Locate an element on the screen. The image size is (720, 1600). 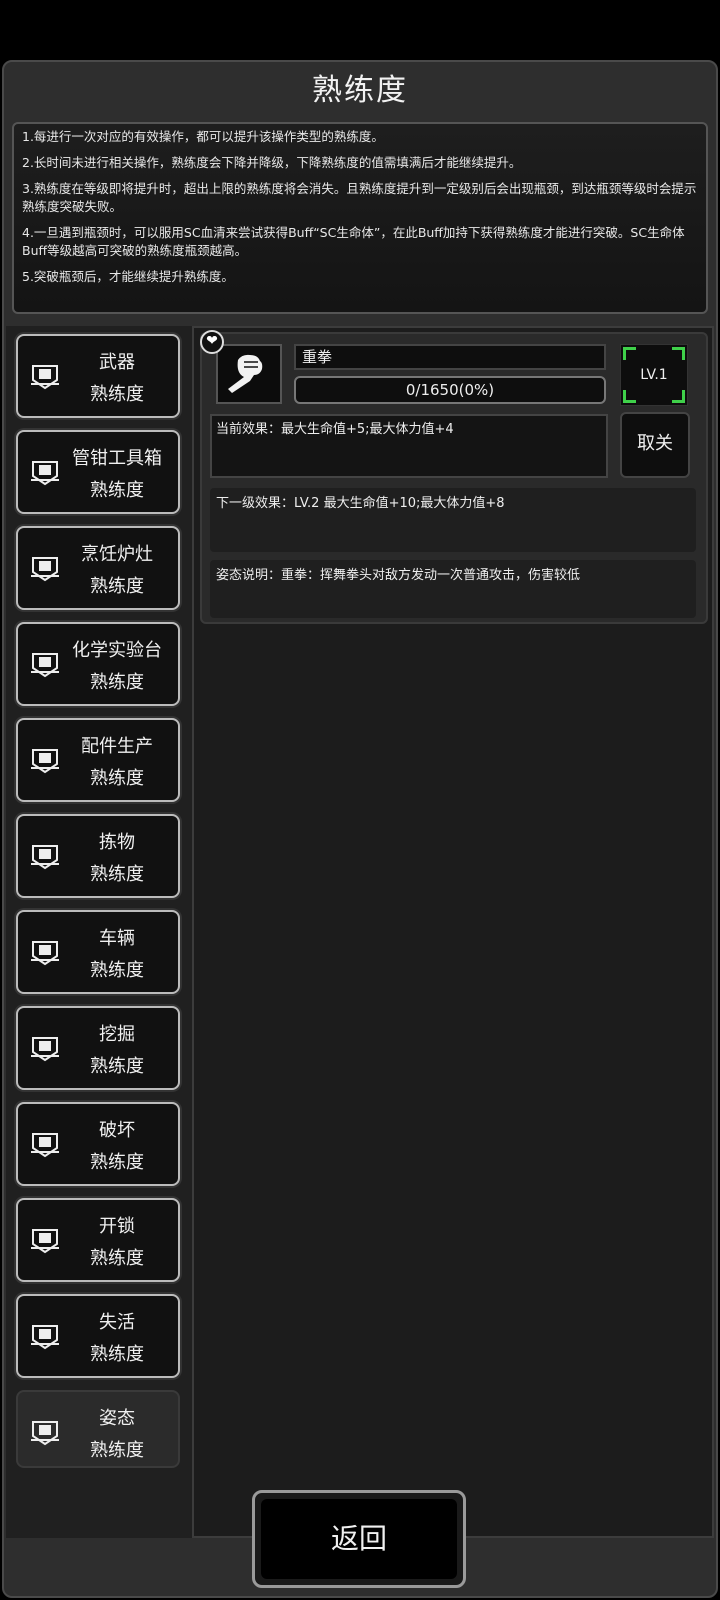
sidebar-item-label: 拣物 is located at coordinates (117, 842).